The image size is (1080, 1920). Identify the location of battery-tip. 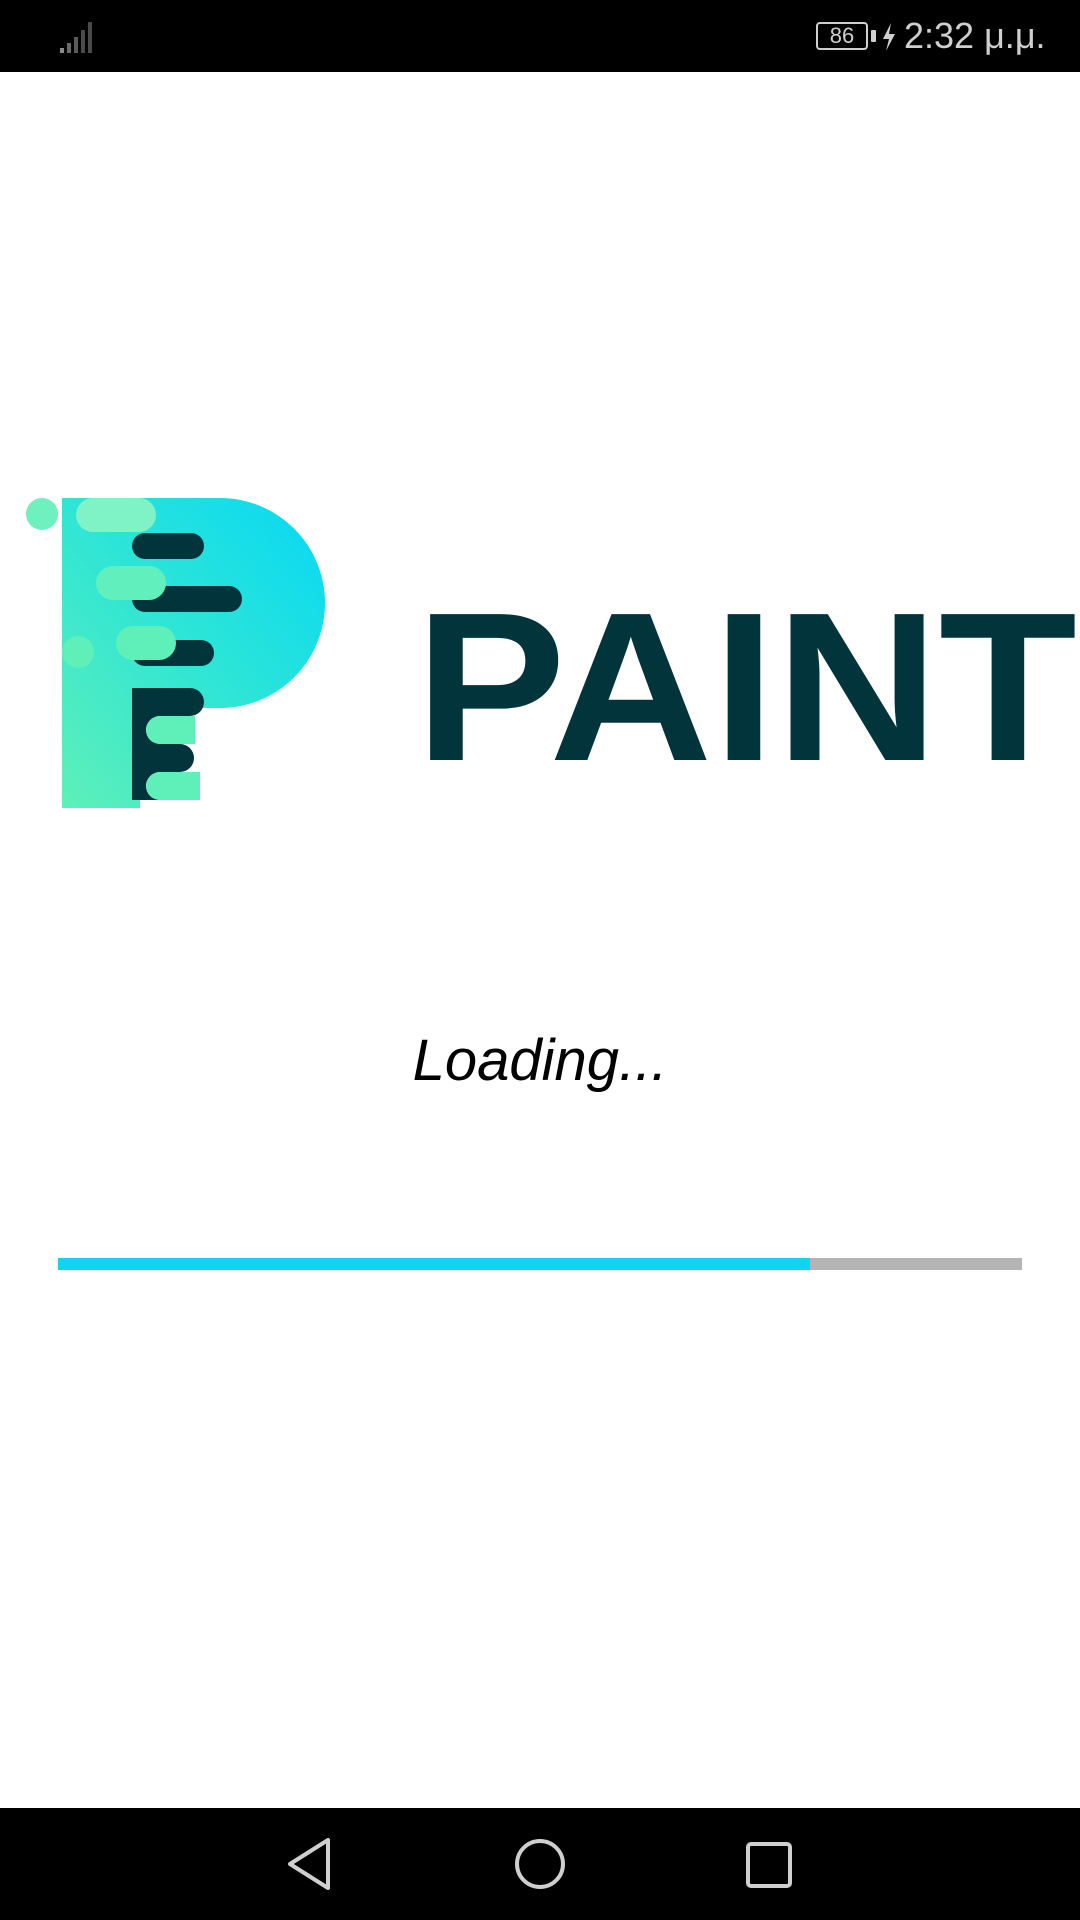
(873, 36).